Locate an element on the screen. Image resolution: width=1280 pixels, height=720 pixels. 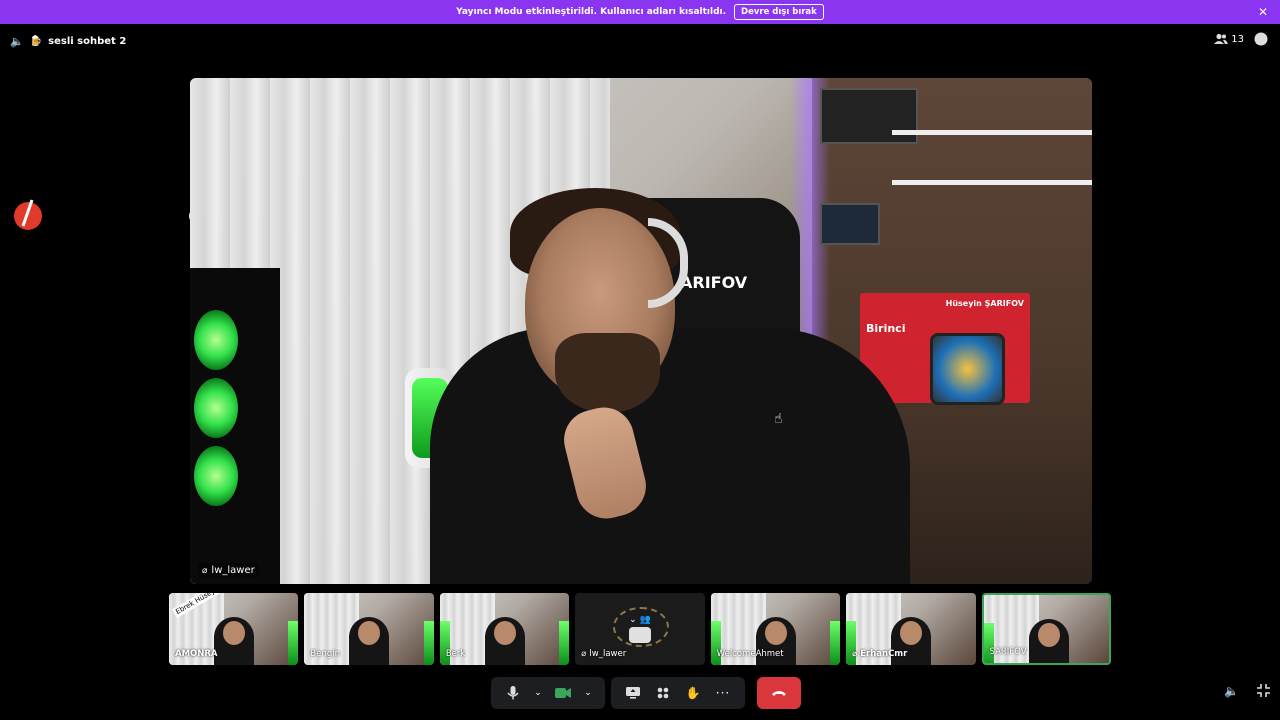
pc-case is located at coordinates (235, 426).